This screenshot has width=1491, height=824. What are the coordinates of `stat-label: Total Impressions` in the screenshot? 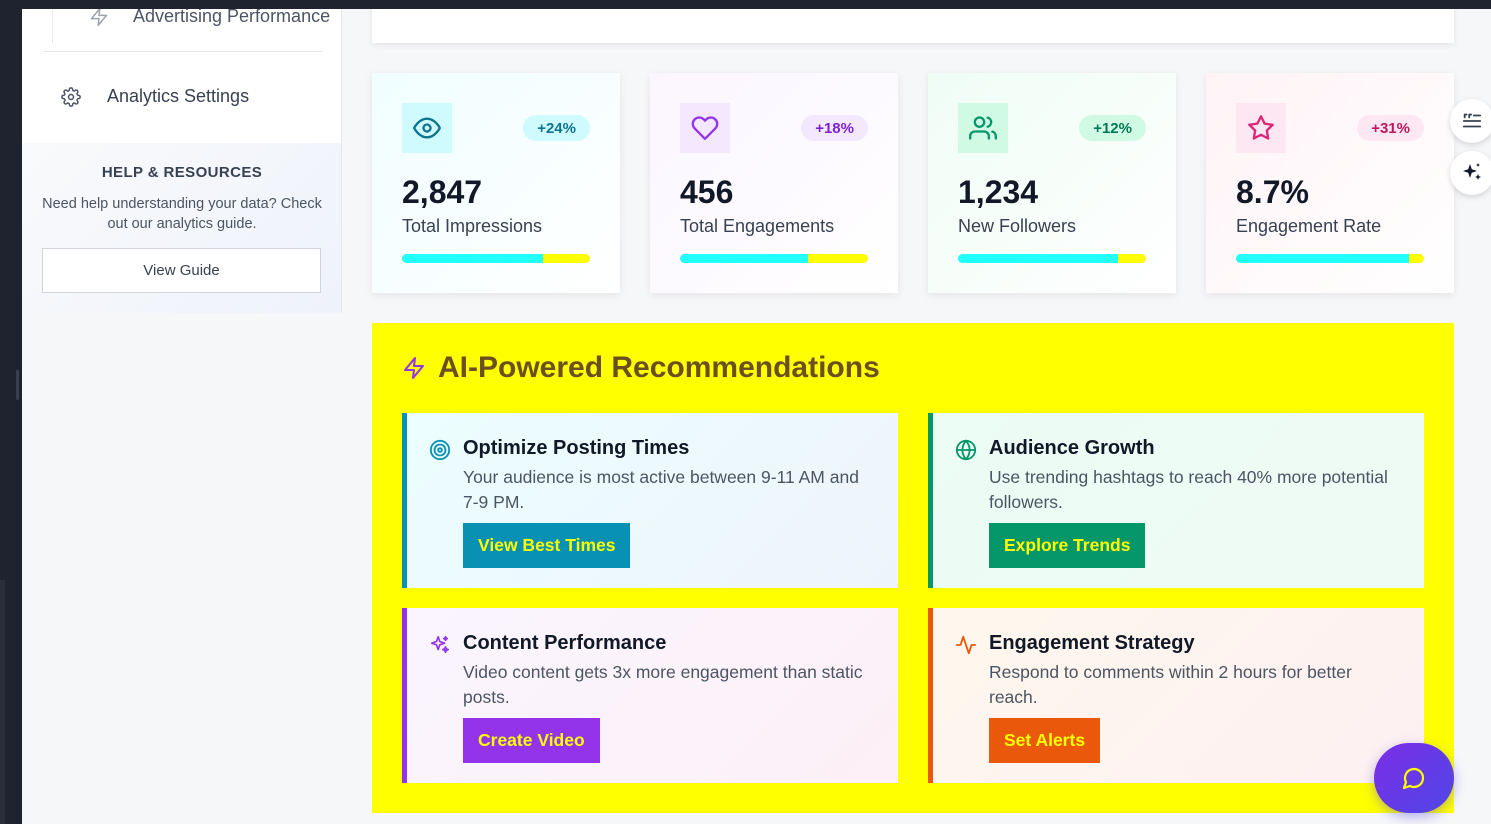 It's located at (472, 226).